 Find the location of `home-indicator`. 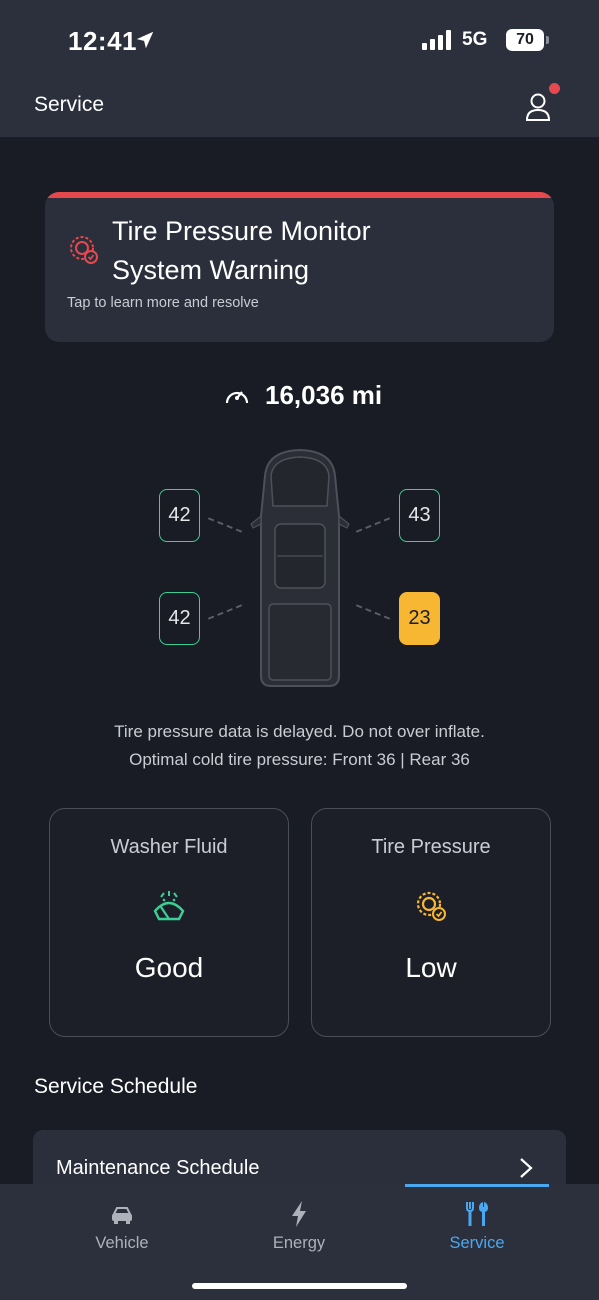

home-indicator is located at coordinates (299, 1286).